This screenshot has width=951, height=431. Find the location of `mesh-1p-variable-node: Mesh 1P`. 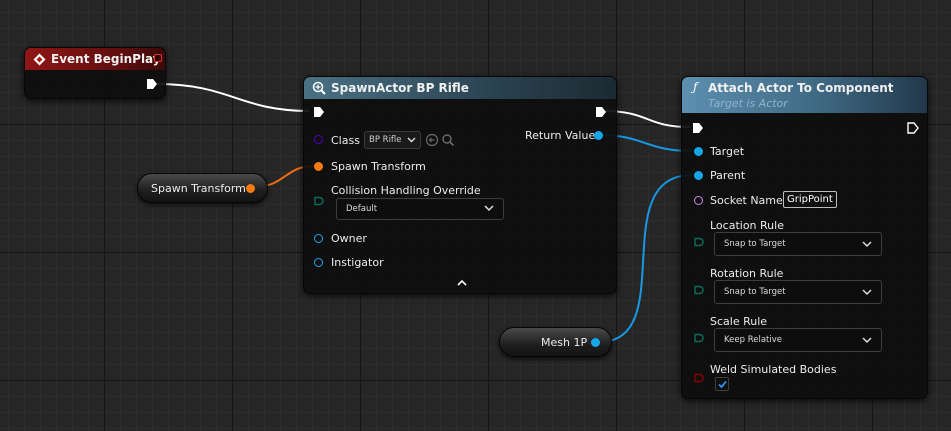

mesh-1p-variable-node: Mesh 1P is located at coordinates (555, 342).